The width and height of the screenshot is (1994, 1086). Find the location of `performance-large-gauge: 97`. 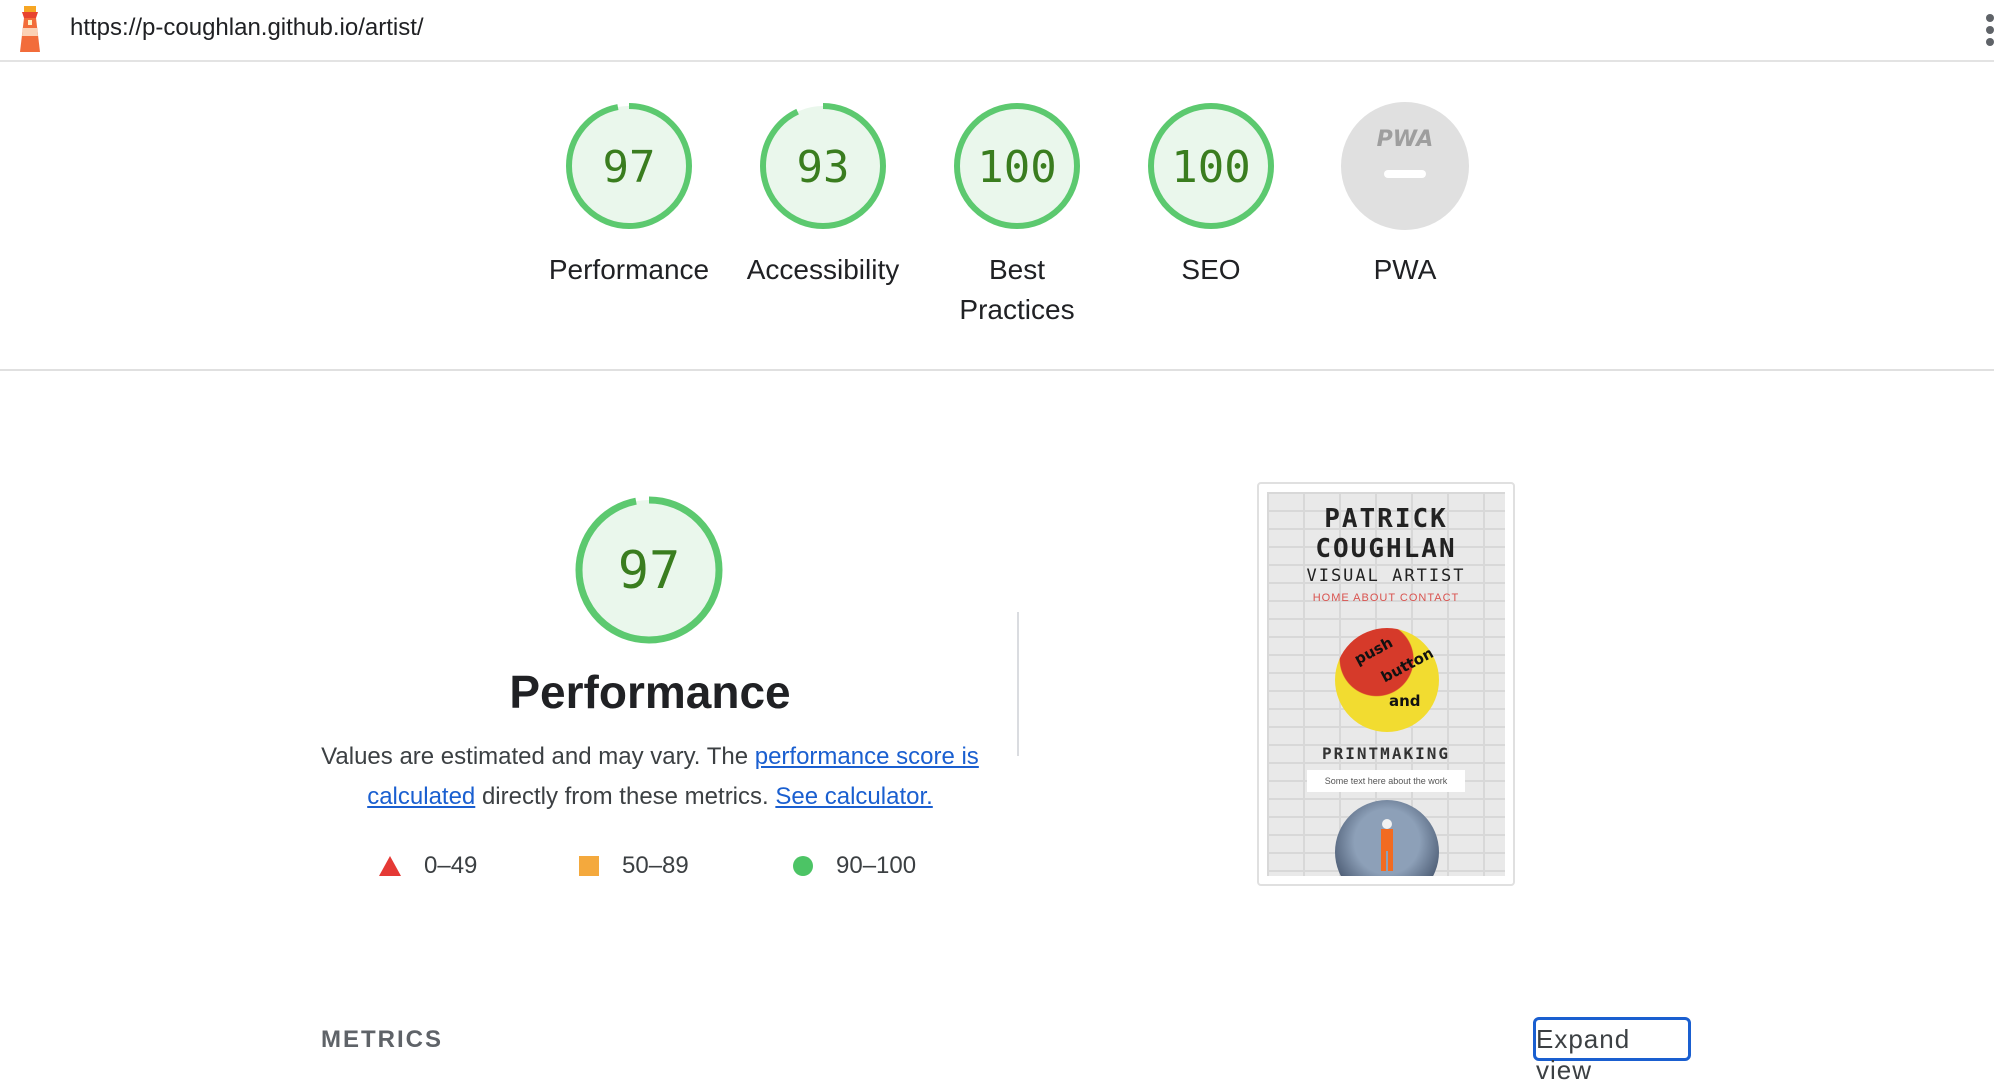

performance-large-gauge: 97 is located at coordinates (649, 570).